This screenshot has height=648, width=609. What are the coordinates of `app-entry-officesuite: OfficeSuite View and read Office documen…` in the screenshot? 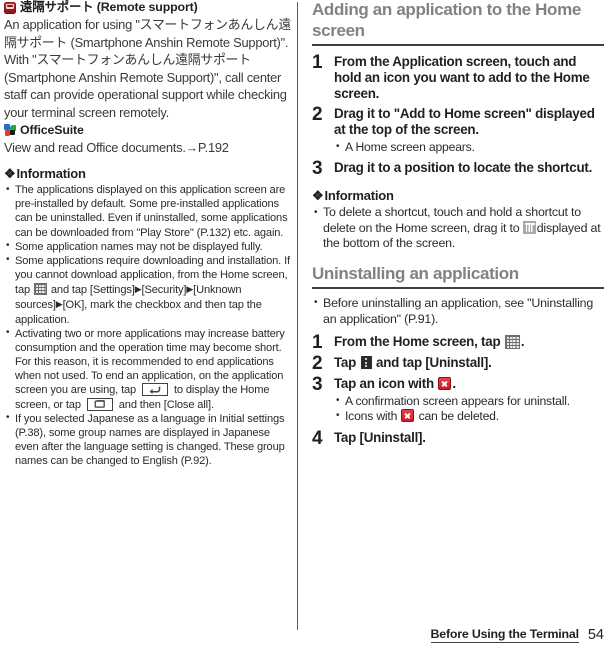 It's located at (149, 140).